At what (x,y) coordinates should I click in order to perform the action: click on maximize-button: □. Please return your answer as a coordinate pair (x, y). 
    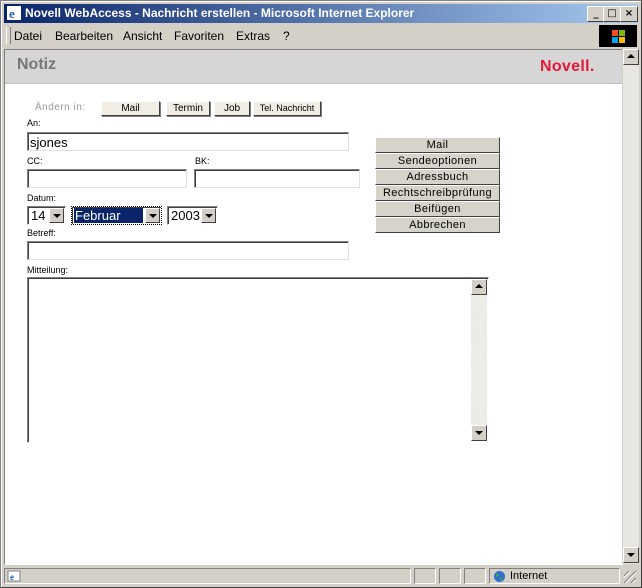
    Looking at the image, I should click on (612, 14).